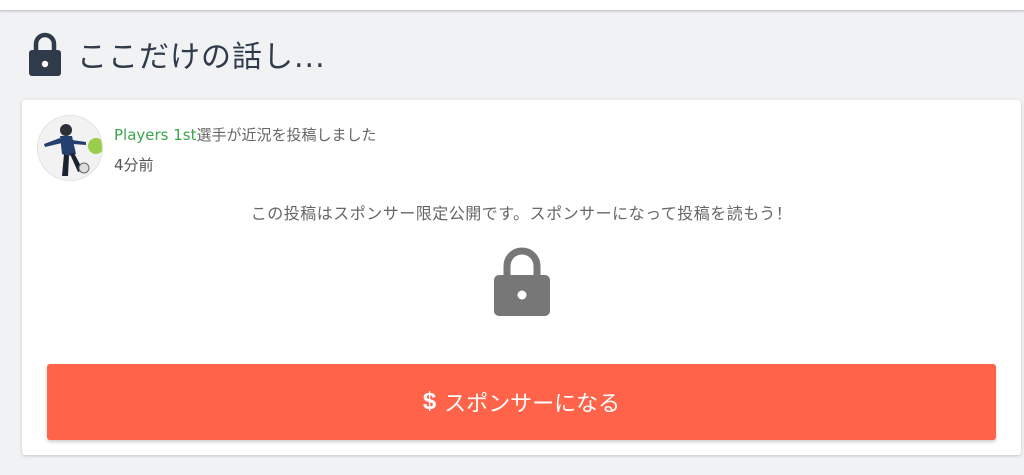 The width and height of the screenshot is (1024, 475). I want to click on become-sponsor-button: $ スポンサーになる, so click(521, 402).